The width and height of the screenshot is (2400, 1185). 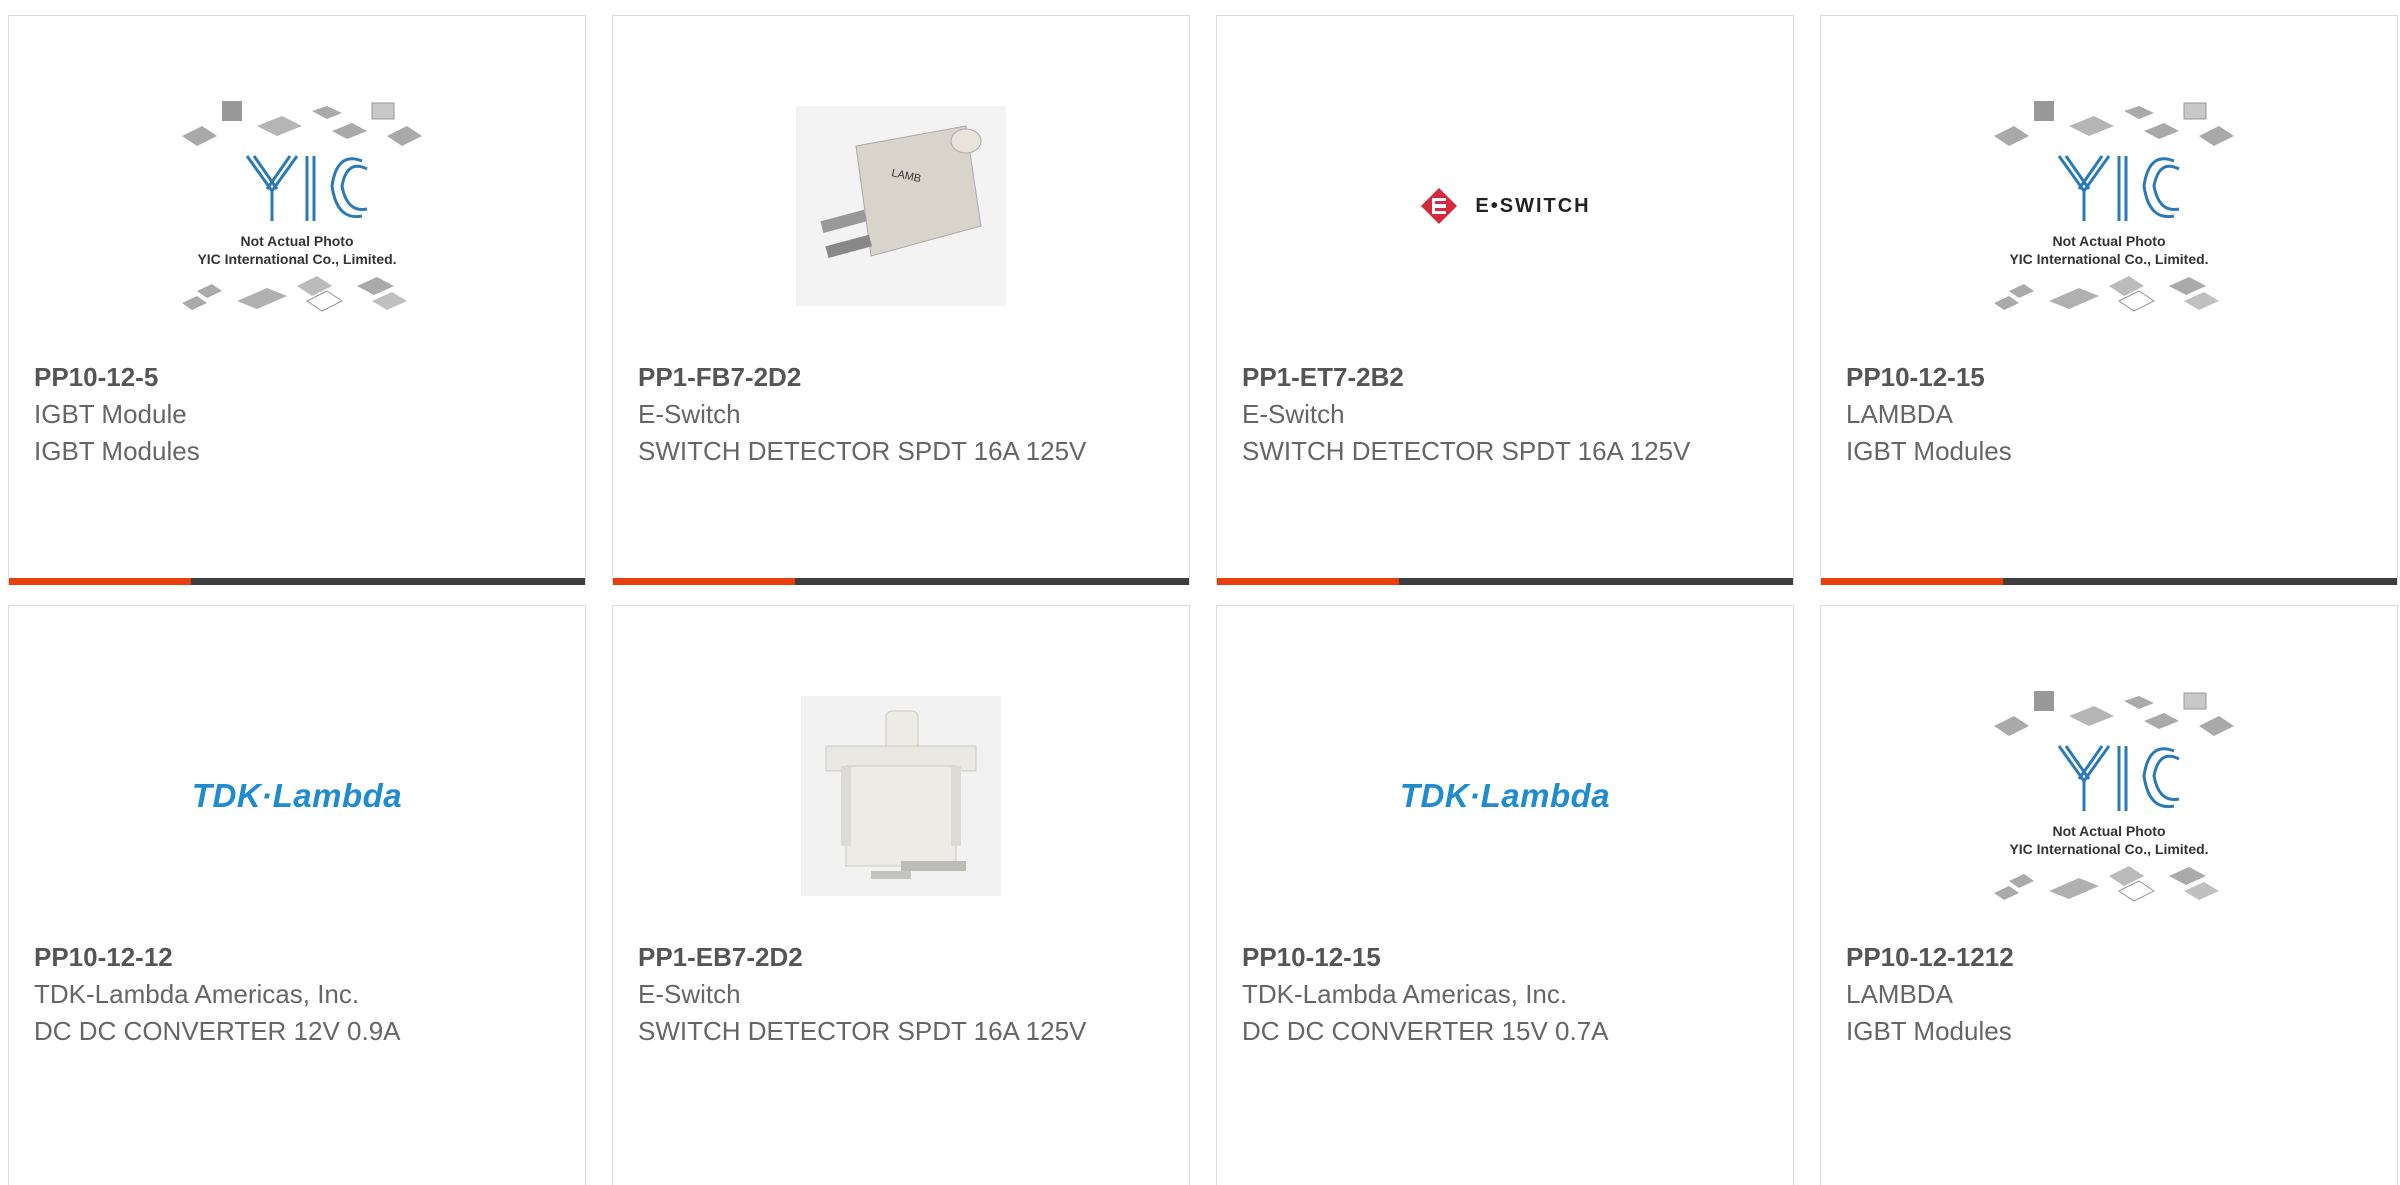 I want to click on product-image, so click(x=901, y=796).